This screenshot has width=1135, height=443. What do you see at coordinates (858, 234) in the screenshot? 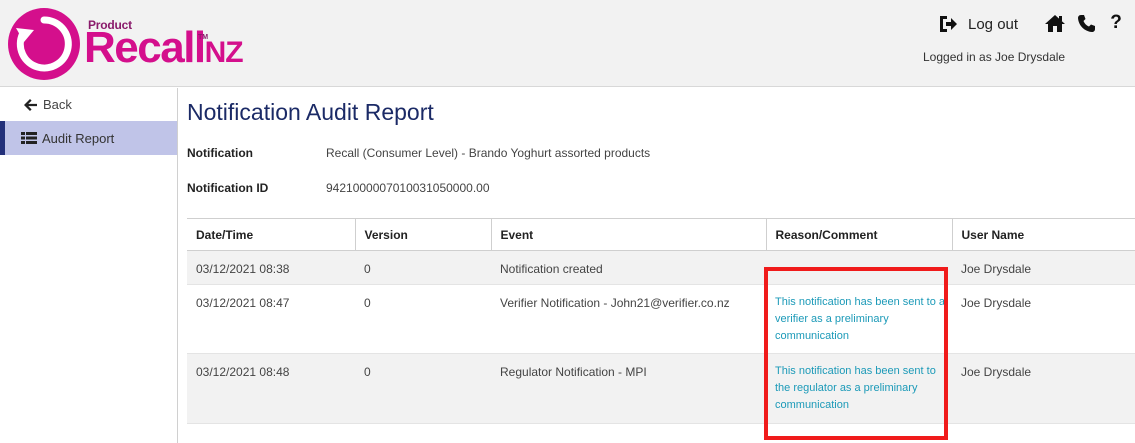
I see `column-header-reason-comment: Reason/Comment` at bounding box center [858, 234].